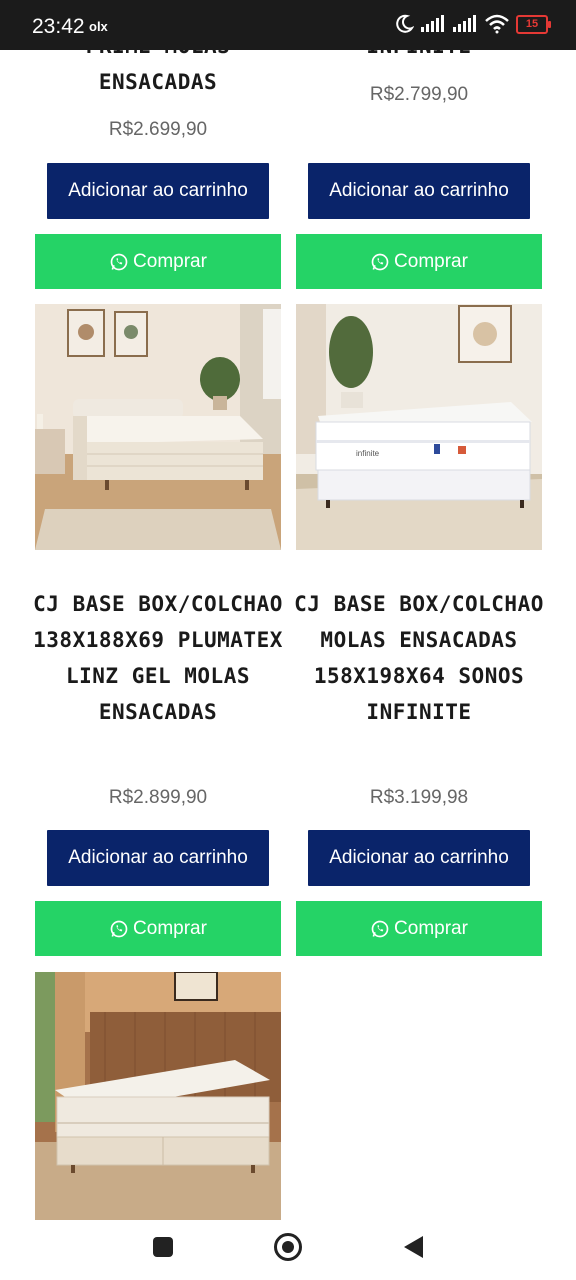 The width and height of the screenshot is (576, 1280). I want to click on status-icons: 15, so click(472, 24).